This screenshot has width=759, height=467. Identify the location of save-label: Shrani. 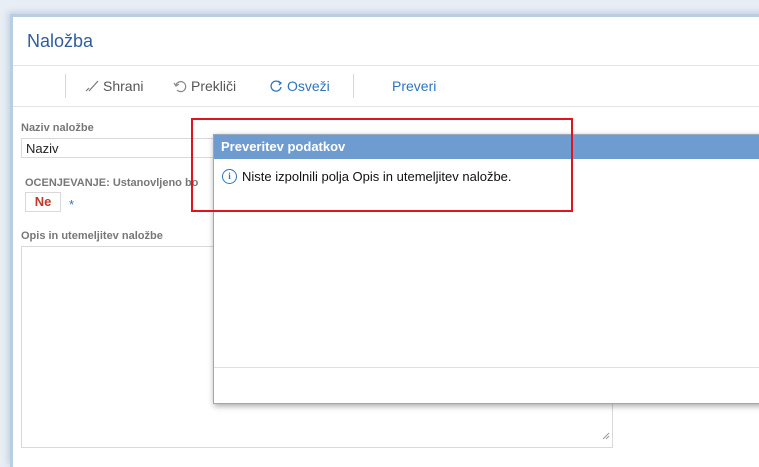
(123, 86).